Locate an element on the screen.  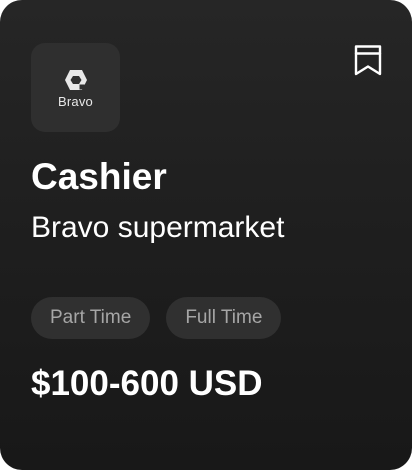
tag-full-time: Full Time is located at coordinates (224, 318).